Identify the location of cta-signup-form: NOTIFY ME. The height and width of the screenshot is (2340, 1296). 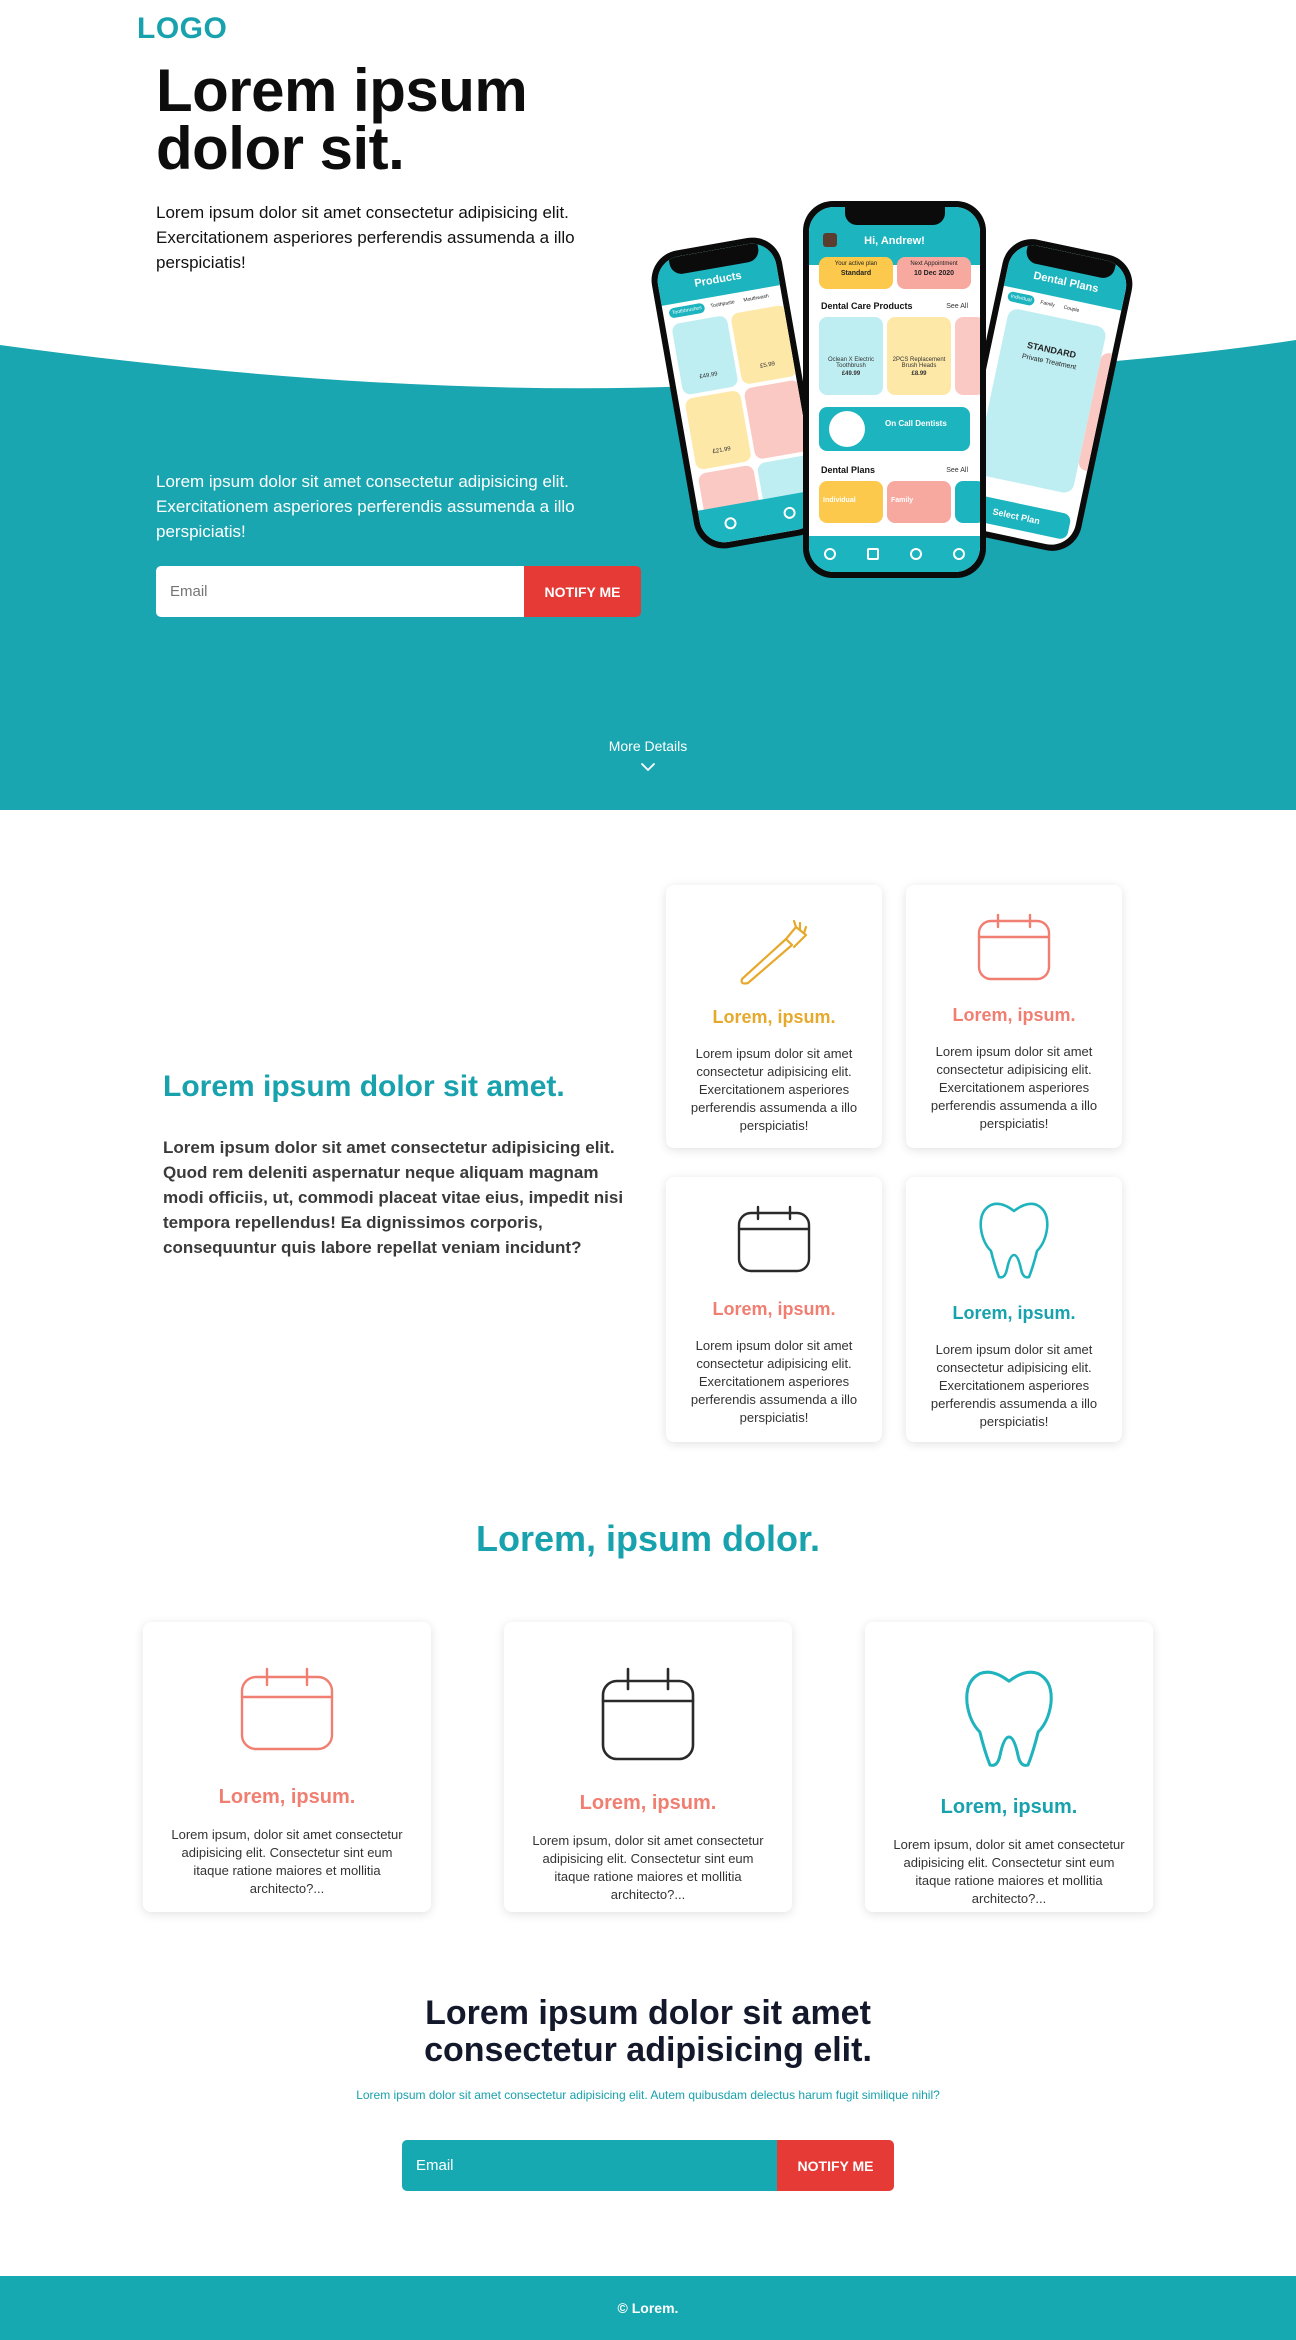
(648, 2165).